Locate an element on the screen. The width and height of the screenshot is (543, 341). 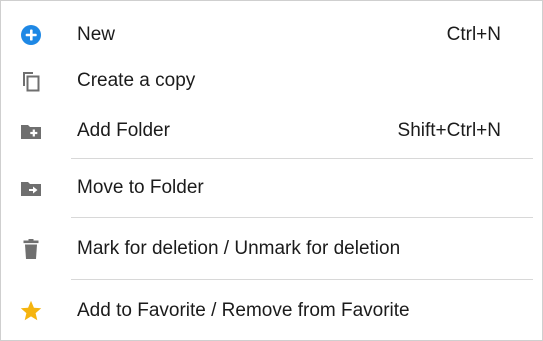
folder-move-icon is located at coordinates (31, 189).